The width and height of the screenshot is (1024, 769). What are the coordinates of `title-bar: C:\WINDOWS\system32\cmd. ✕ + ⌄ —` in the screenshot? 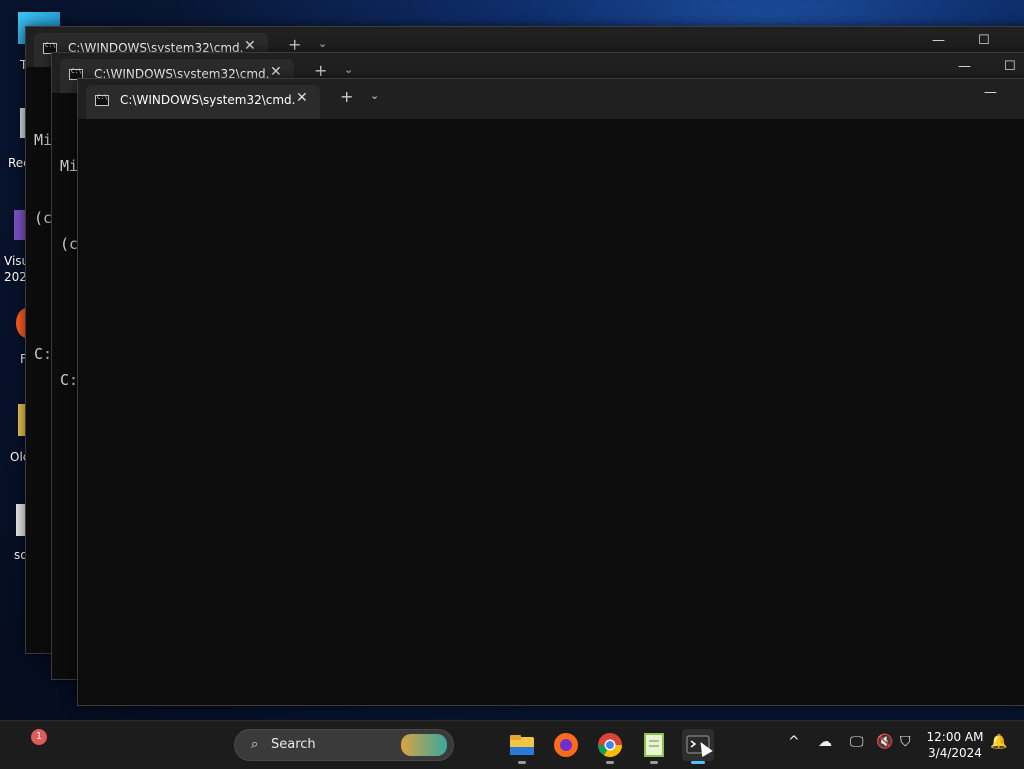 It's located at (551, 99).